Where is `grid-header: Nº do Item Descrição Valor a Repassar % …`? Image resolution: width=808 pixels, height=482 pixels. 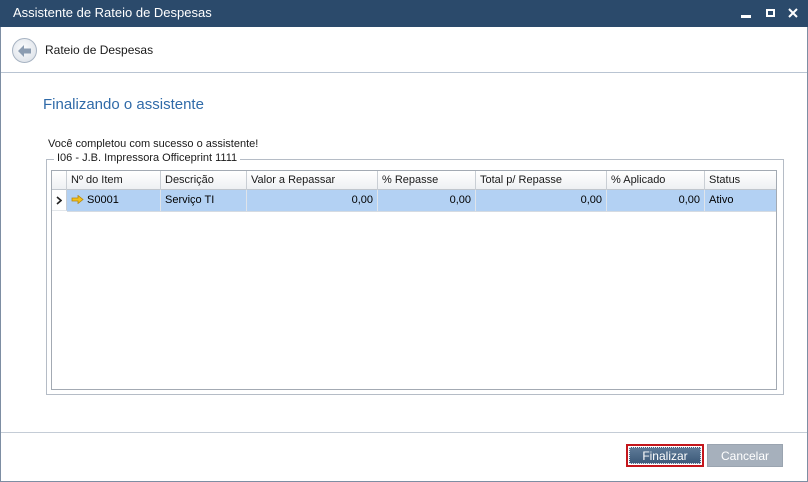 grid-header: Nº do Item Descrição Valor a Repassar % … is located at coordinates (414, 180).